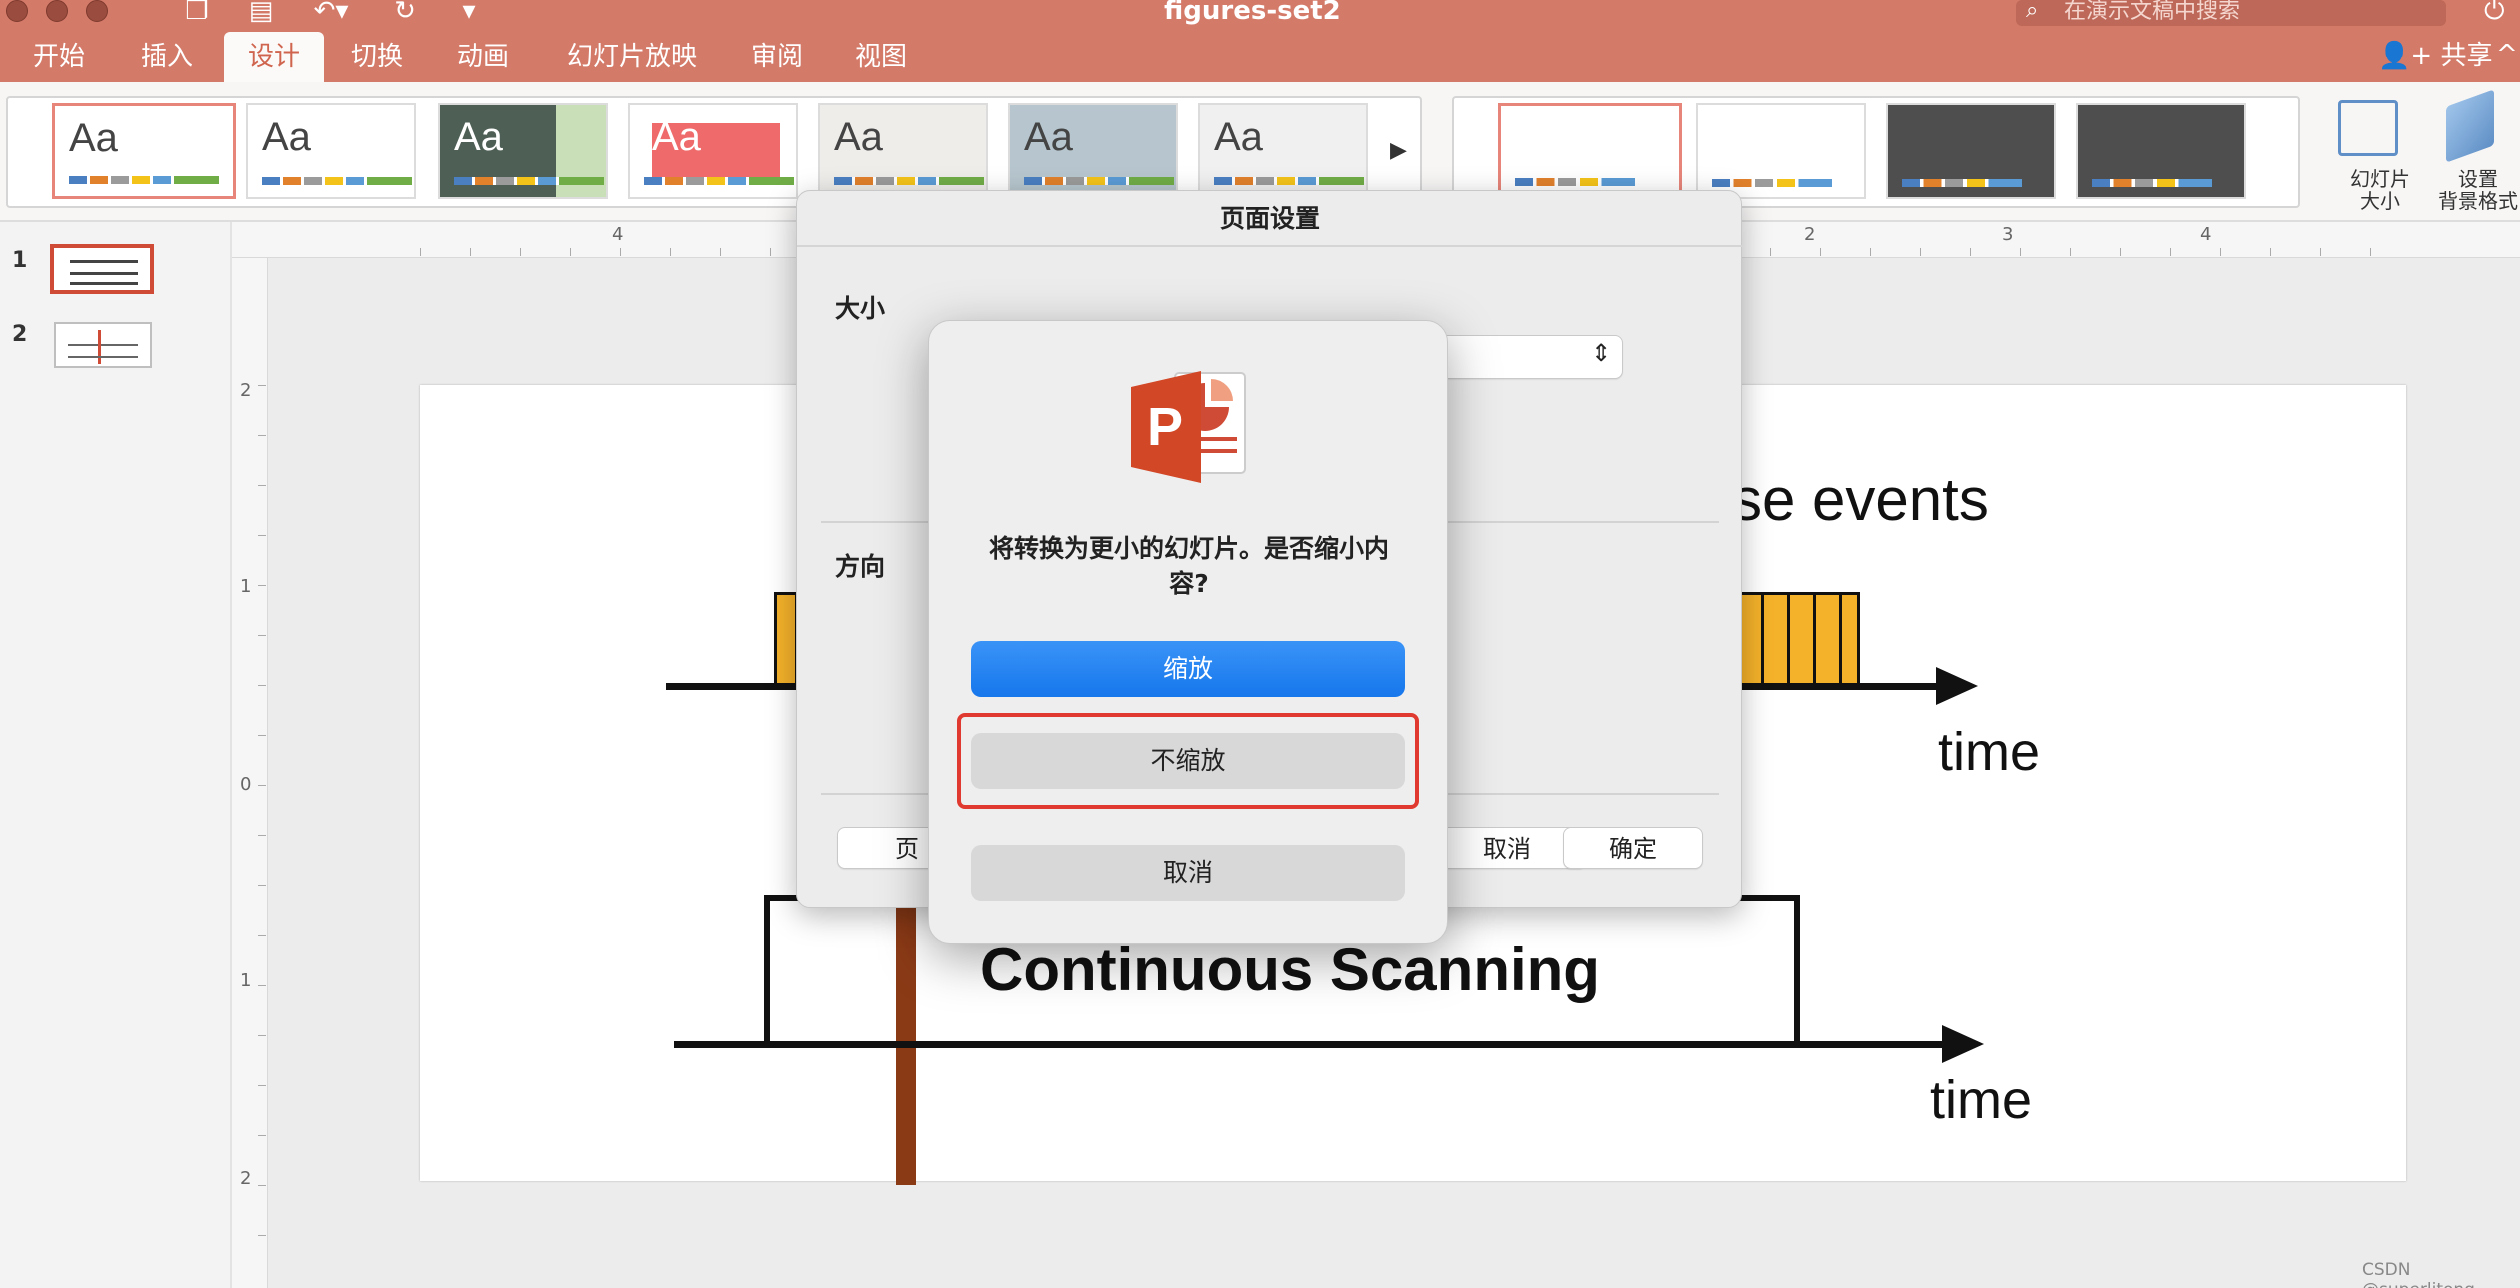 This screenshot has height=1288, width=2520. I want to click on window-title: figures-set2, so click(1252, 13).